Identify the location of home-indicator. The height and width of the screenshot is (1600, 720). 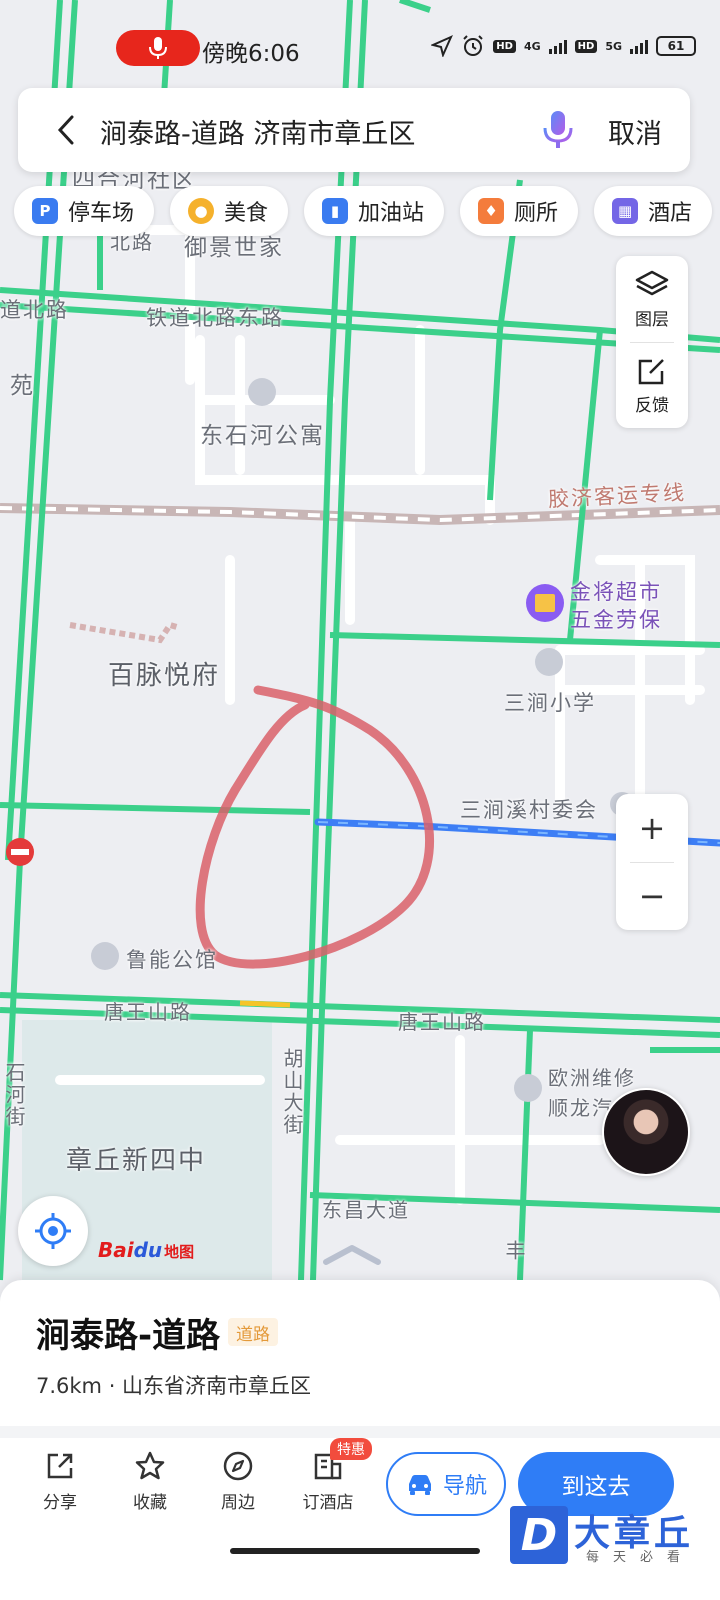
(355, 1551).